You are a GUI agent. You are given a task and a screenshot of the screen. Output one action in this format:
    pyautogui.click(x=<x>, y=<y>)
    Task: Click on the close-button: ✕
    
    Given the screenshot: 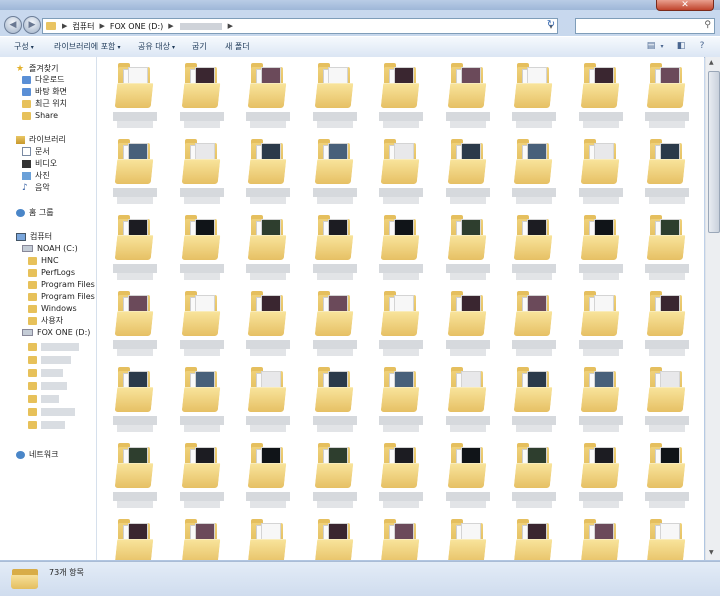 What is the action you would take?
    pyautogui.click(x=685, y=5)
    